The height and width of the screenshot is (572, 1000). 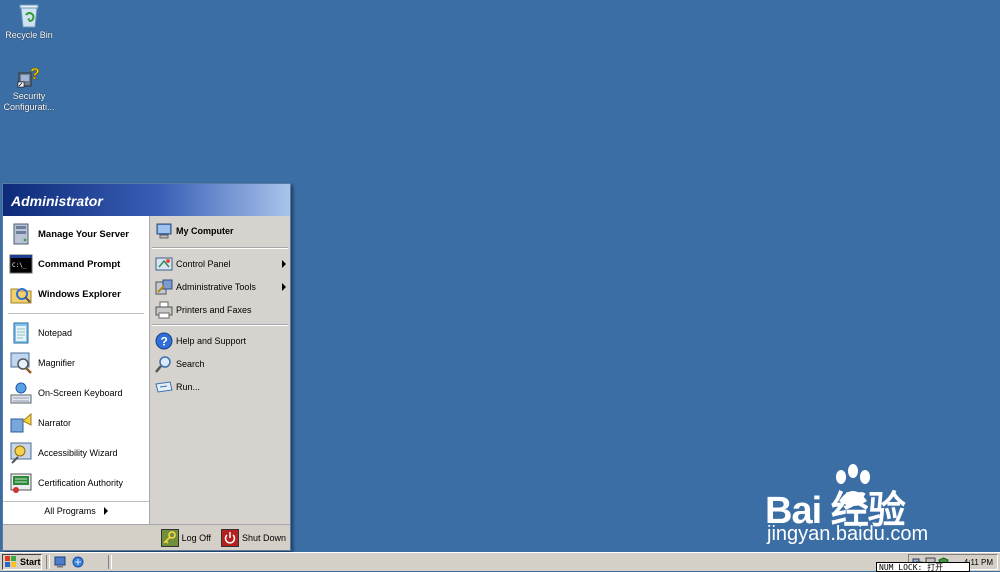 I want to click on shut-down-button: Shut Down, so click(x=253, y=537).